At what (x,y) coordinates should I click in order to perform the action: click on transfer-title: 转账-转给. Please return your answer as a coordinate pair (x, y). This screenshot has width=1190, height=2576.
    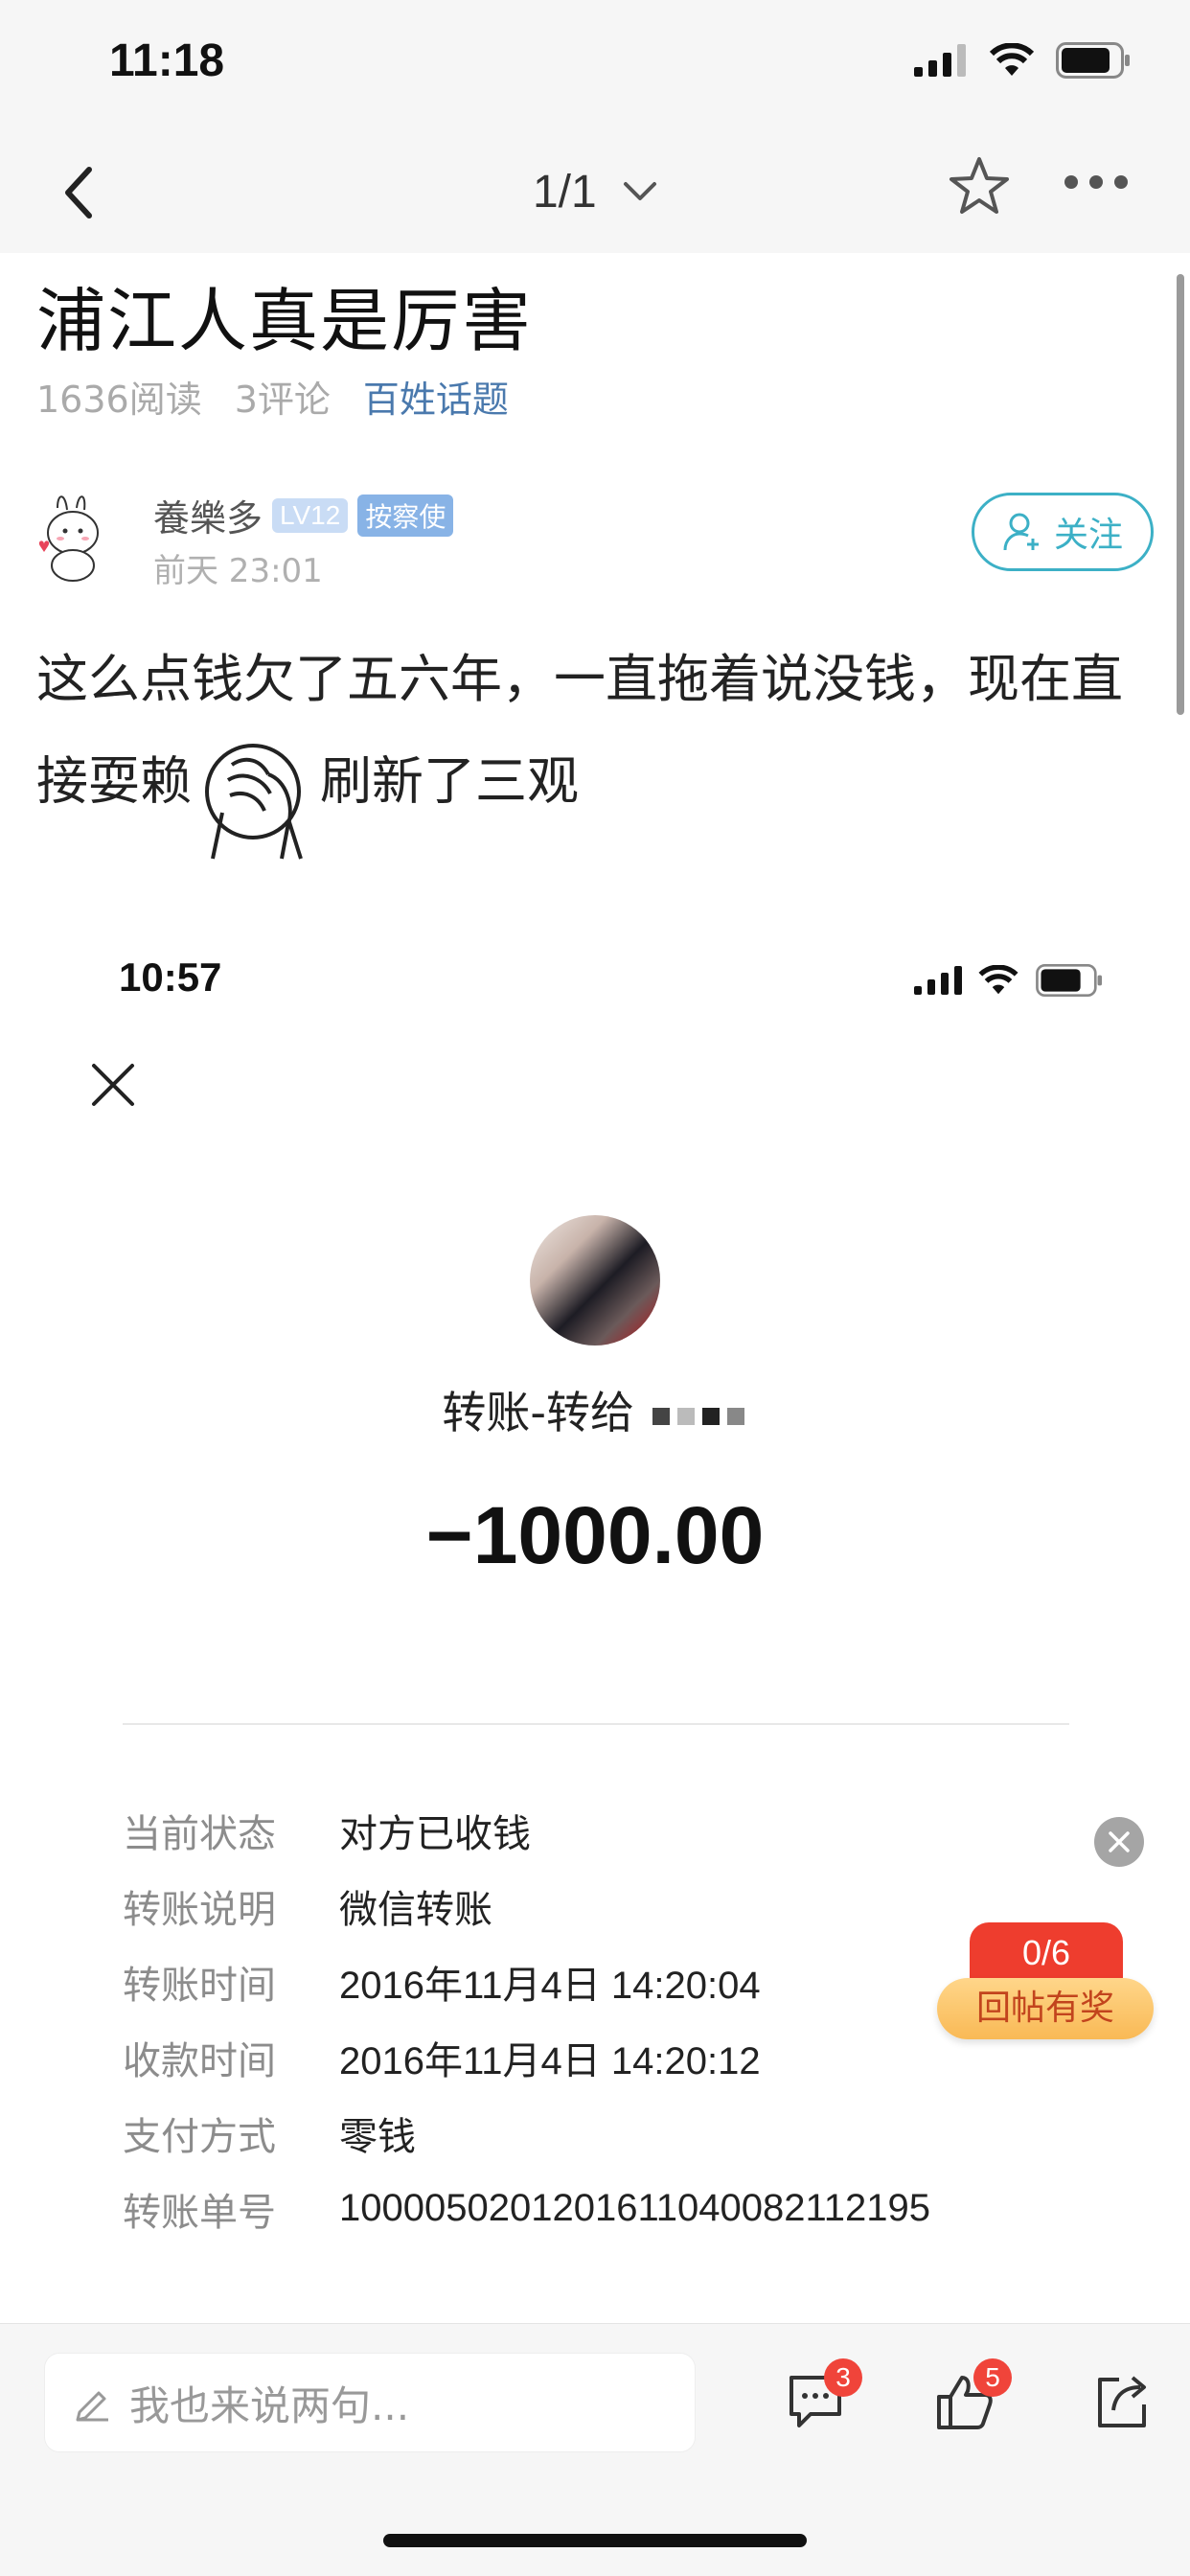
    Looking at the image, I should click on (595, 1410).